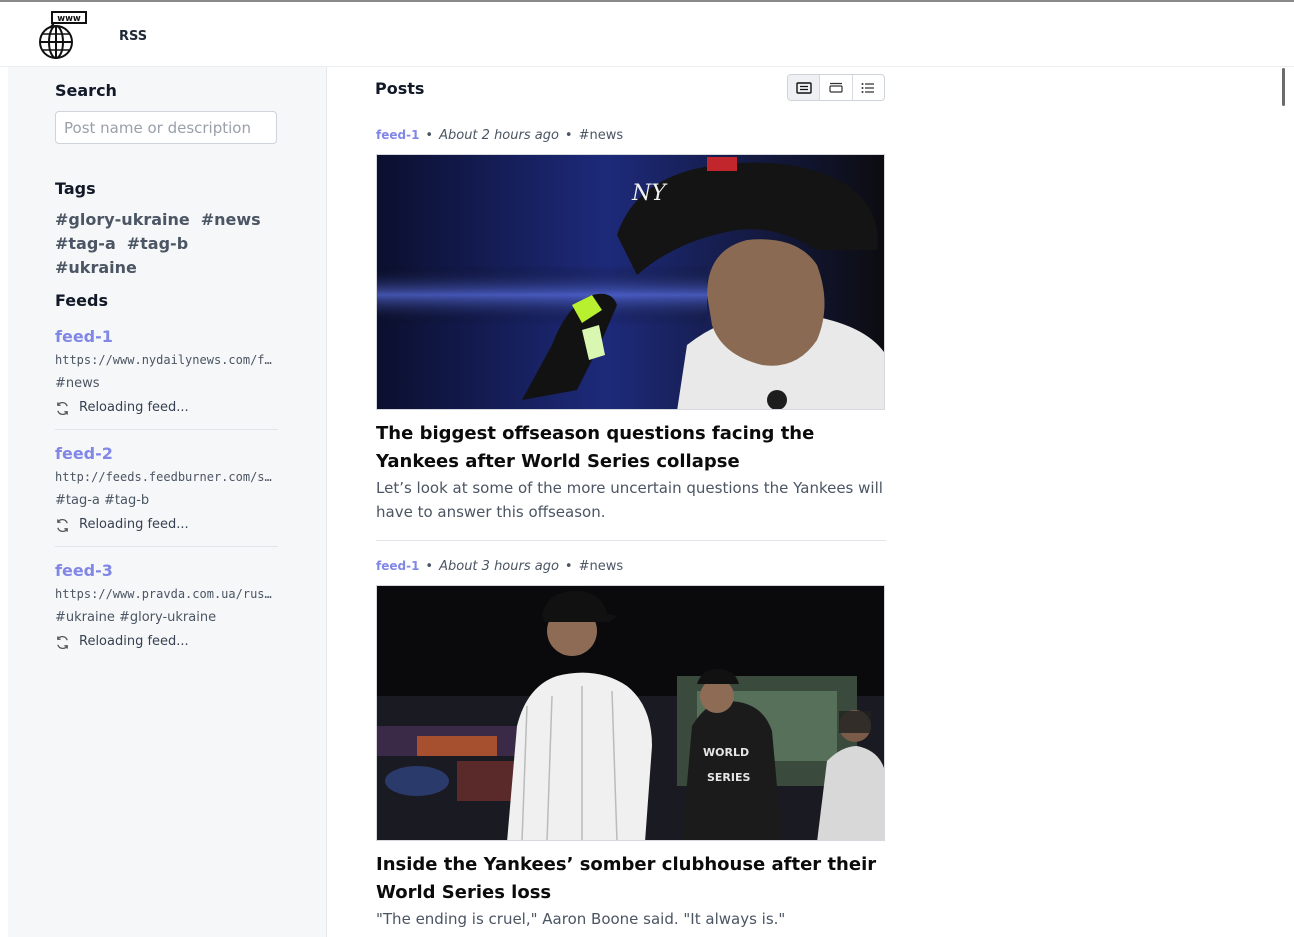 This screenshot has height=937, width=1294. I want to click on globe-www-icon: www, so click(62, 36).